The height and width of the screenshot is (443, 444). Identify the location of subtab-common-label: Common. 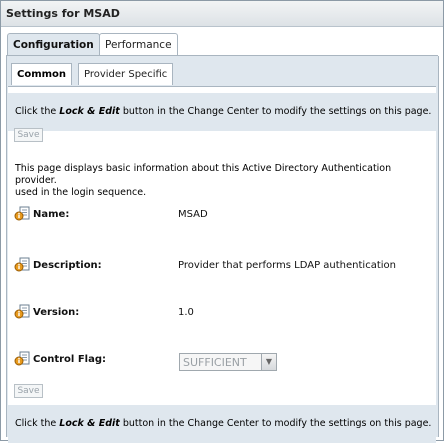
(42, 74).